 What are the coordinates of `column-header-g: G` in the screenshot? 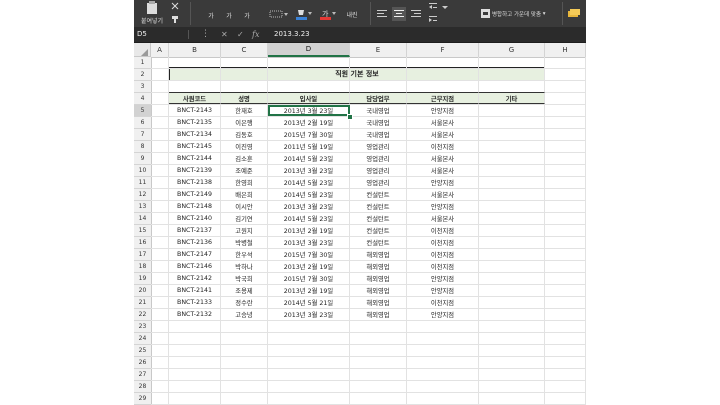 It's located at (512, 50).